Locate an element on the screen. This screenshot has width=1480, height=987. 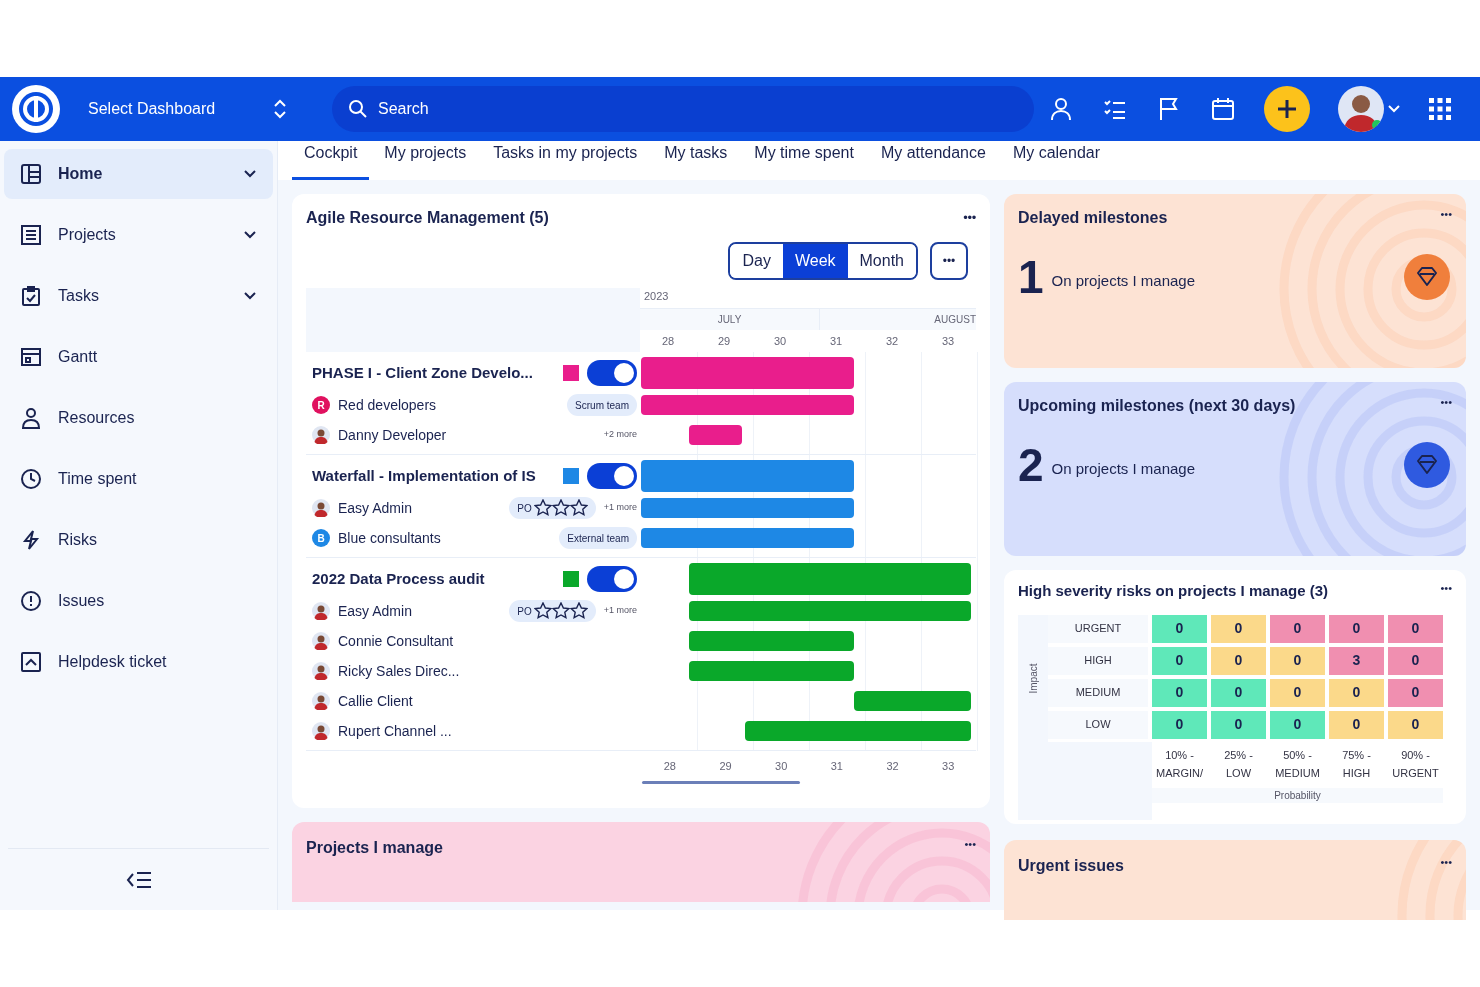
sidebar-item: Home is located at coordinates (138, 174).